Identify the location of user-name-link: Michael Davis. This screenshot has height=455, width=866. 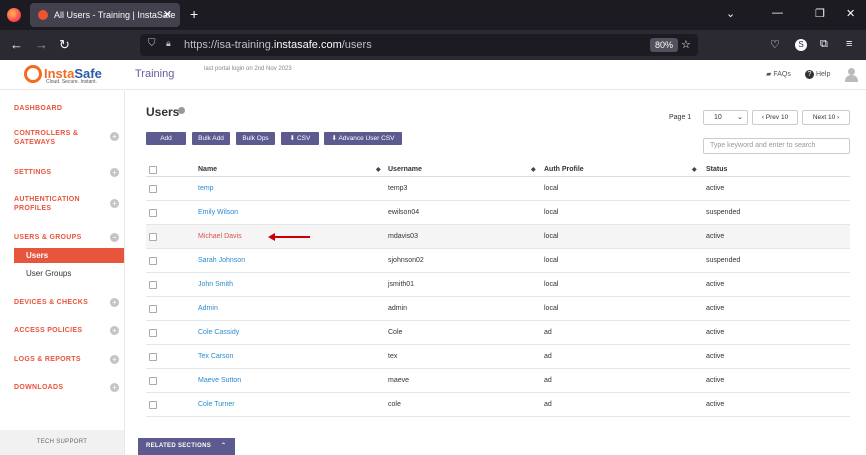
(220, 237).